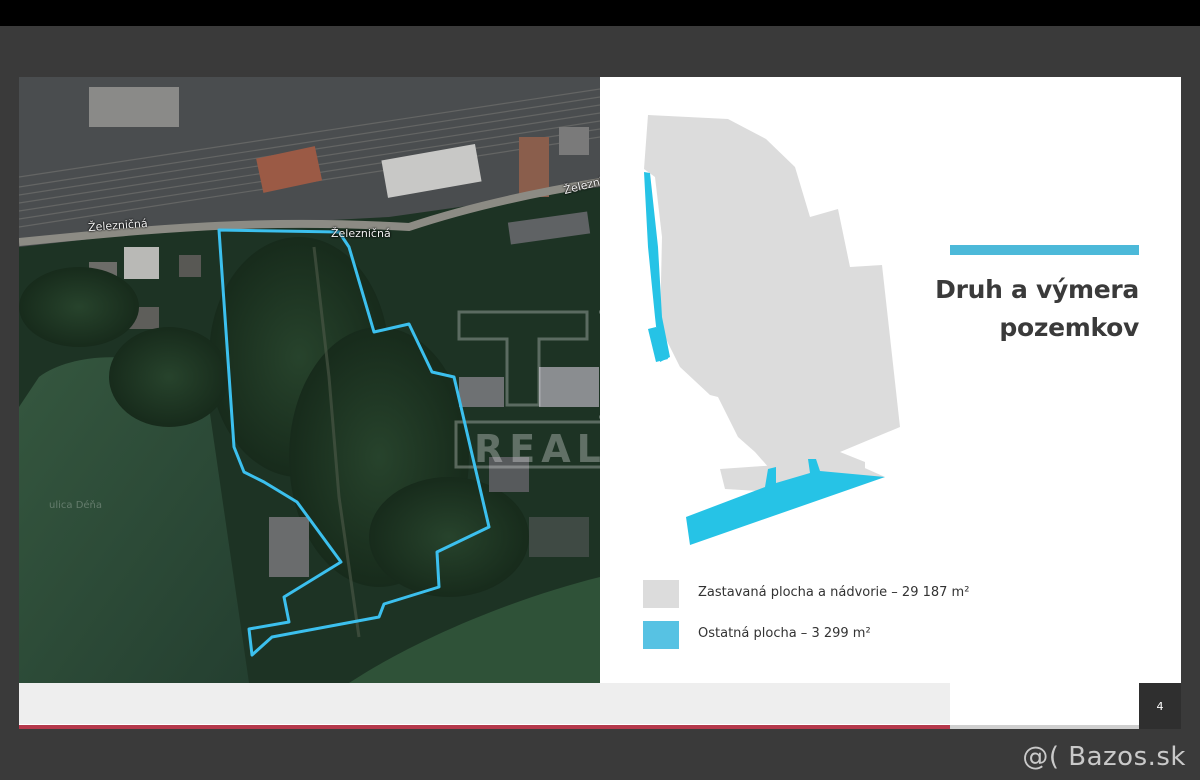 The width and height of the screenshot is (1200, 780). Describe the element at coordinates (784, 633) in the screenshot. I see `legend-label-other: Ostatná plocha – 3 299 m²` at that location.